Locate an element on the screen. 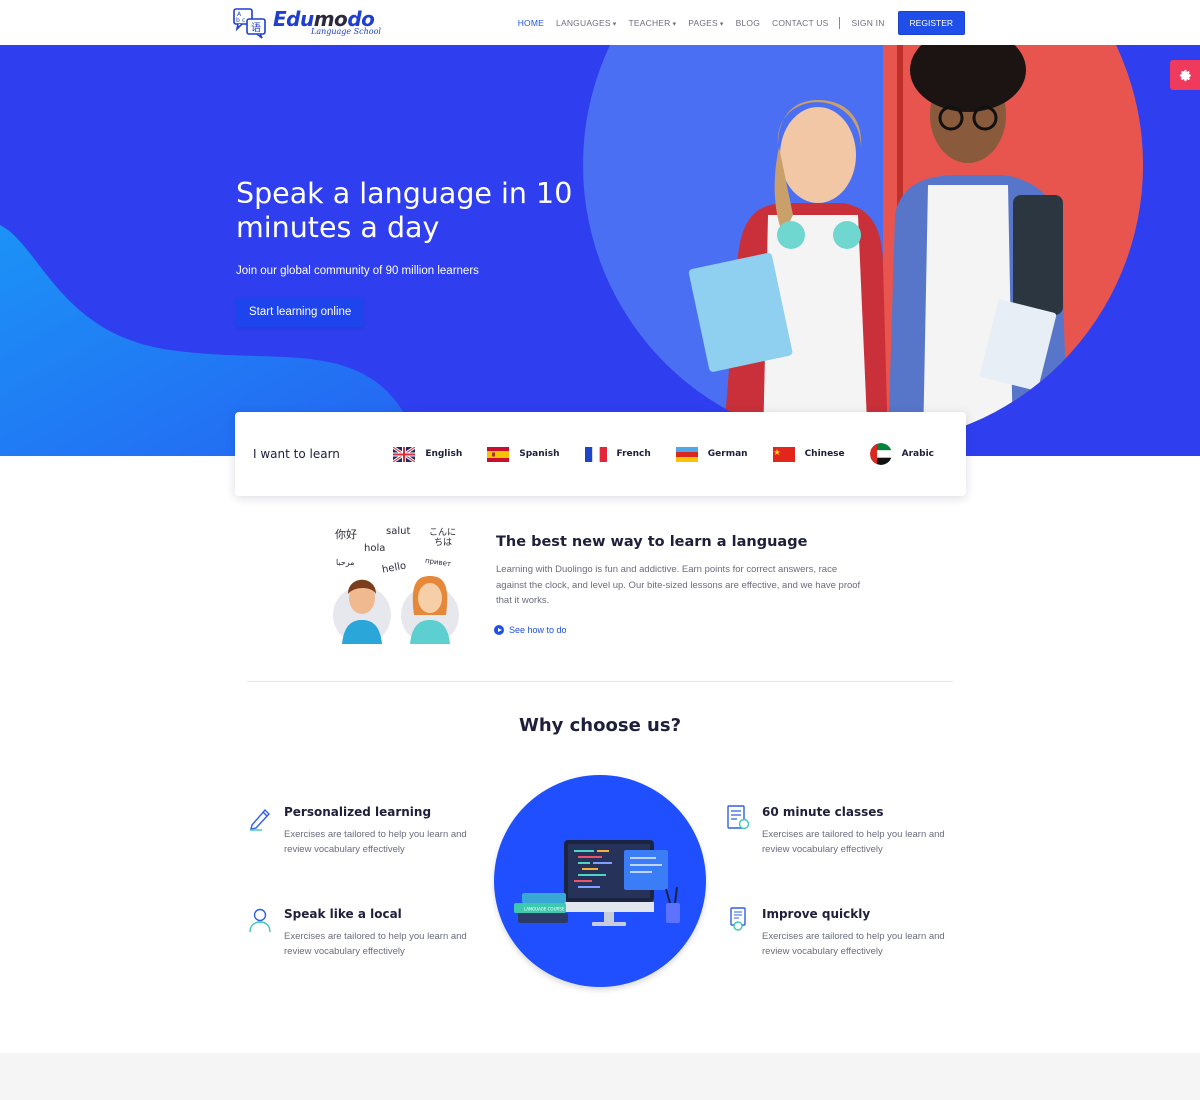  word-marhaba: مرحبا is located at coordinates (345, 562).